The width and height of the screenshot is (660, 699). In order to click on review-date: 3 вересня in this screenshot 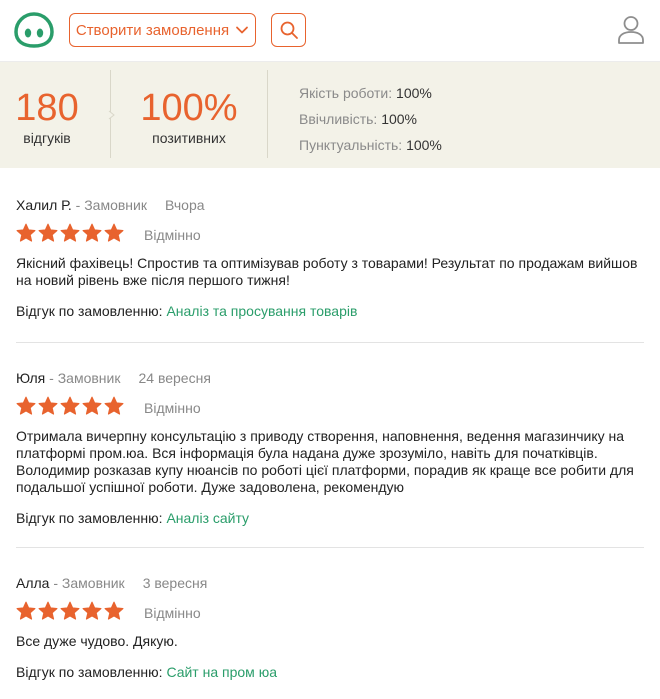, I will do `click(175, 583)`.